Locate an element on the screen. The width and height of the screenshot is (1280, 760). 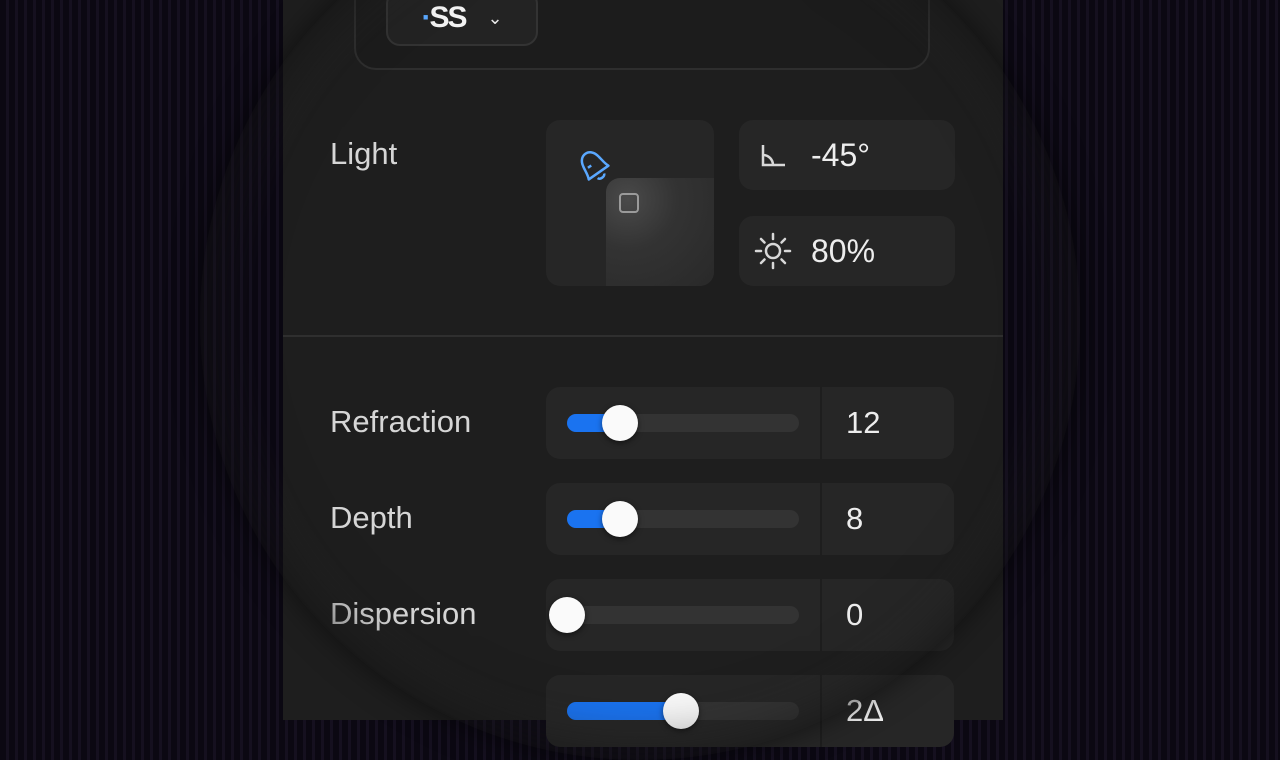
refraction-label: Refraction is located at coordinates (401, 421).